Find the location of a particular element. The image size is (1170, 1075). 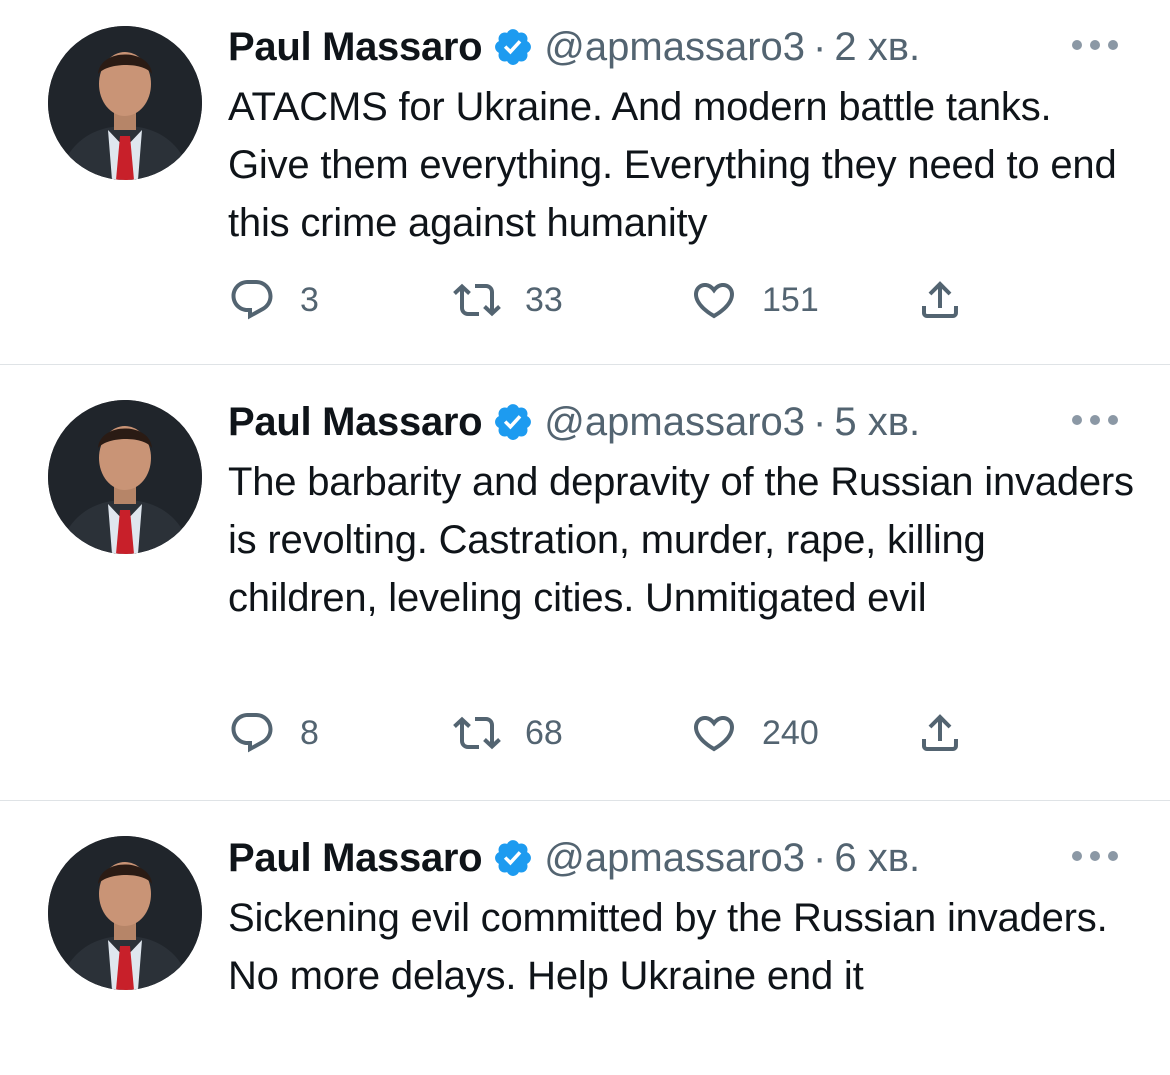

tweet-header: Paul Massaro @apmassaro3 · 2 хв. is located at coordinates (574, 47).